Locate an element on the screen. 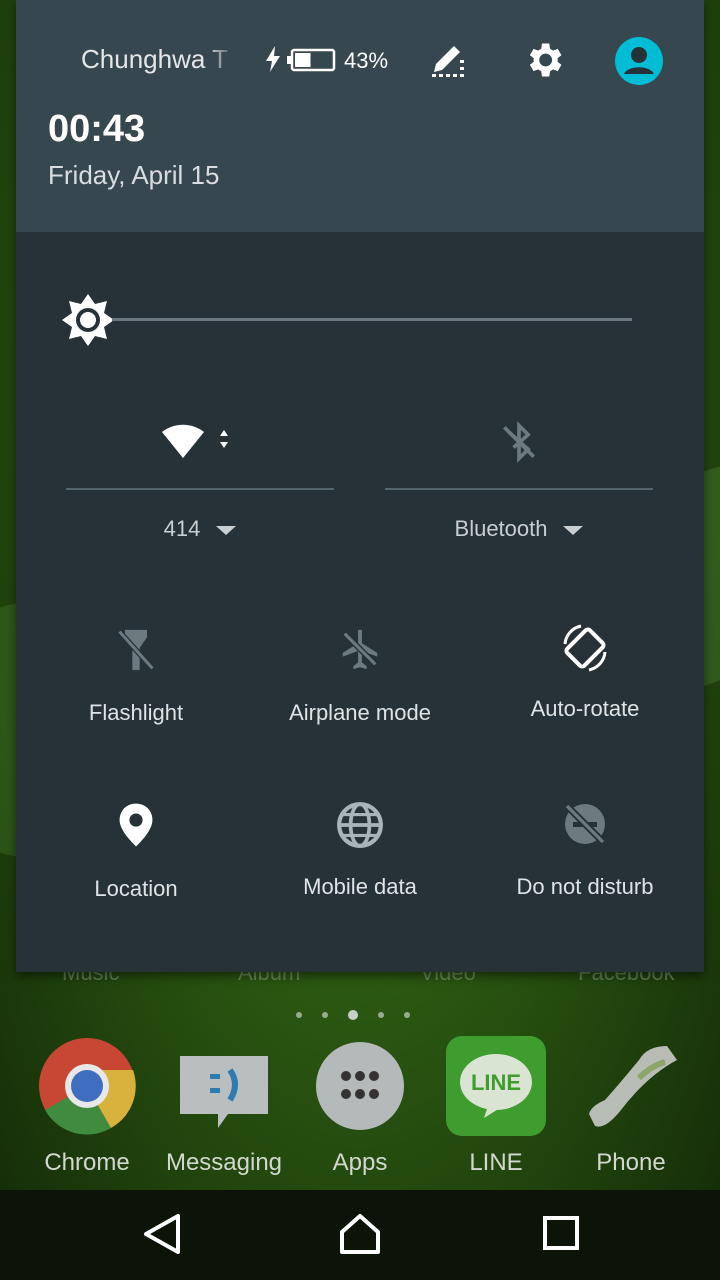 This screenshot has width=720, height=1280. tile-label: Auto-rotate is located at coordinates (585, 708).